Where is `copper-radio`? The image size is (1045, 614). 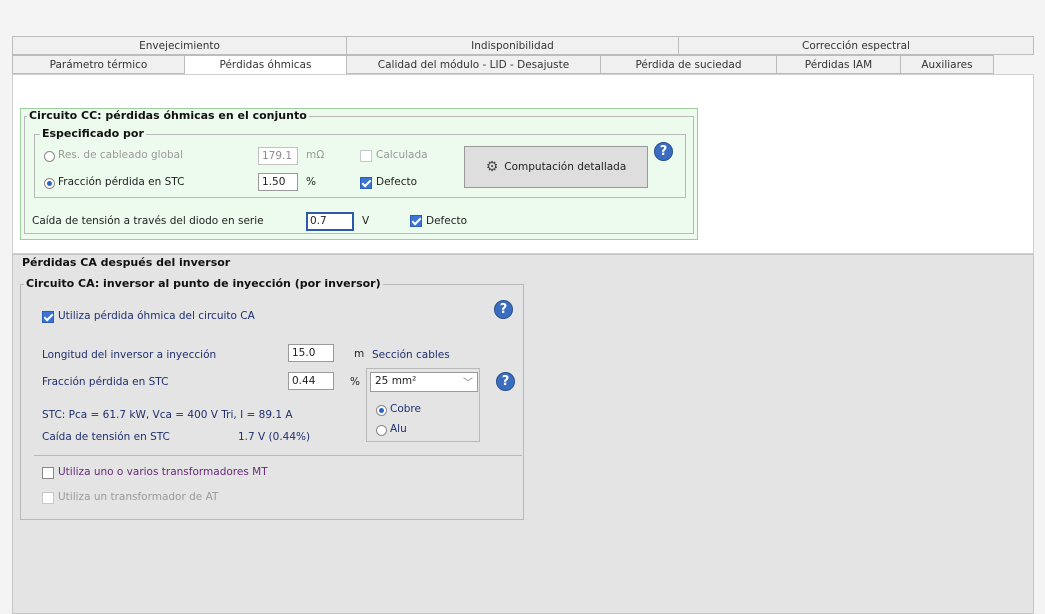
copper-radio is located at coordinates (381, 410).